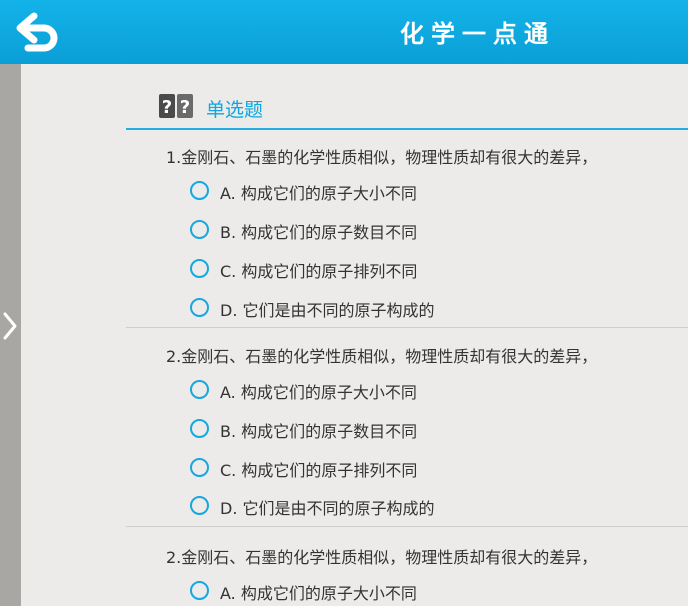 The height and width of the screenshot is (606, 688). I want to click on question-text: 1.金刚石、石墨的化学性质相似，物理性质却有很大的差异，, so click(382, 157).